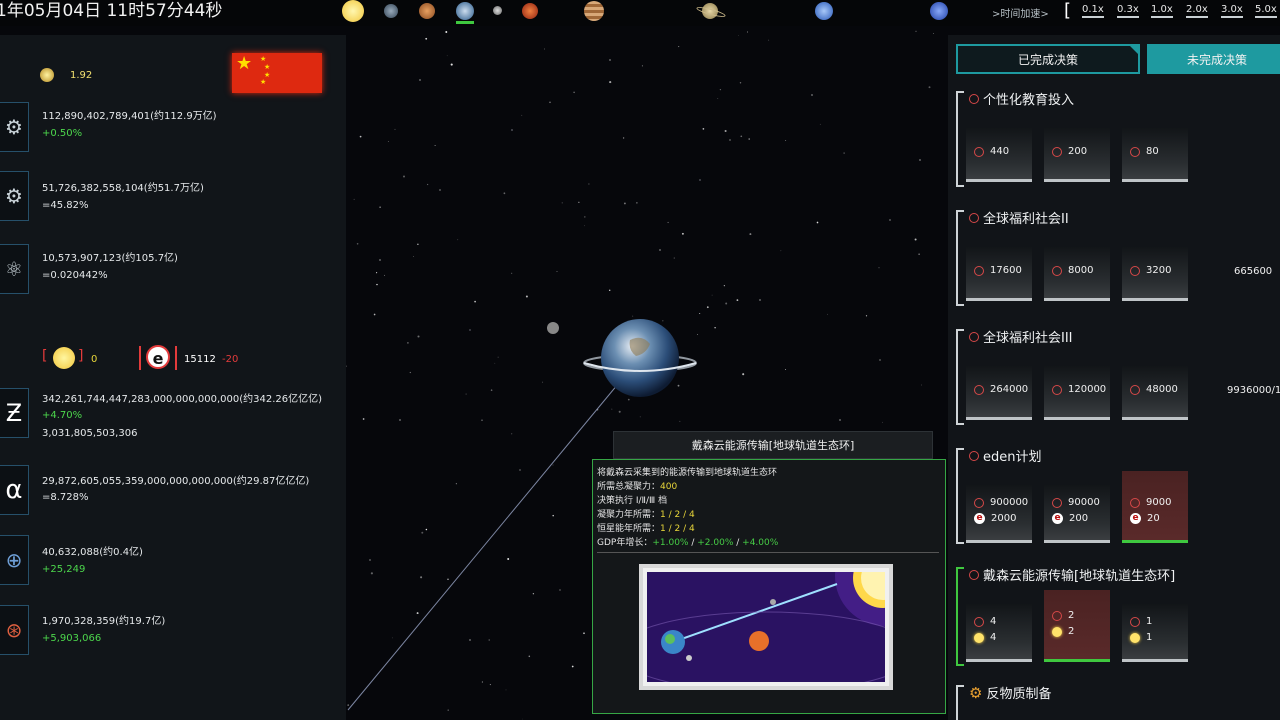 This screenshot has height=720, width=1280. I want to click on china-flag: ★ ★ ★ ★ ★, so click(277, 73).